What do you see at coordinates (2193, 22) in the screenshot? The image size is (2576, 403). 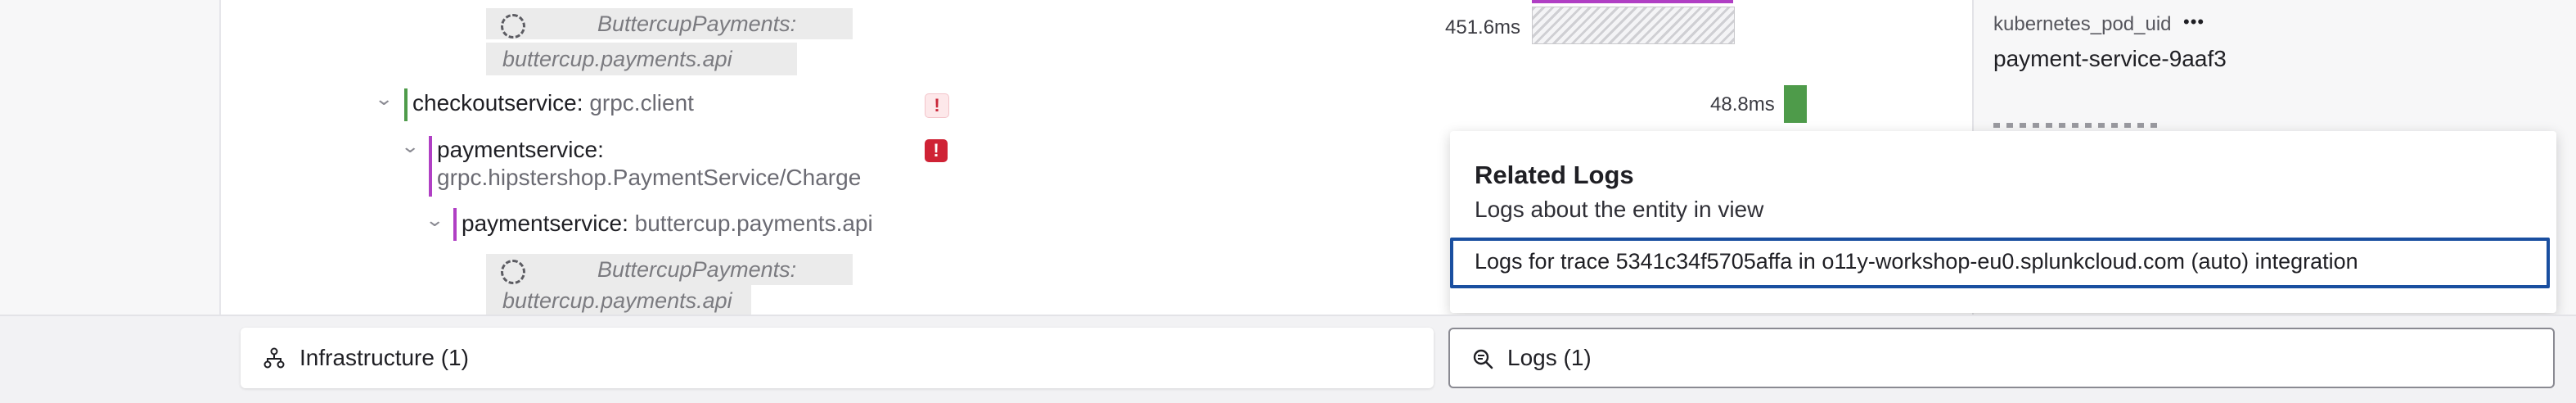 I see `more-options-icon: •••` at bounding box center [2193, 22].